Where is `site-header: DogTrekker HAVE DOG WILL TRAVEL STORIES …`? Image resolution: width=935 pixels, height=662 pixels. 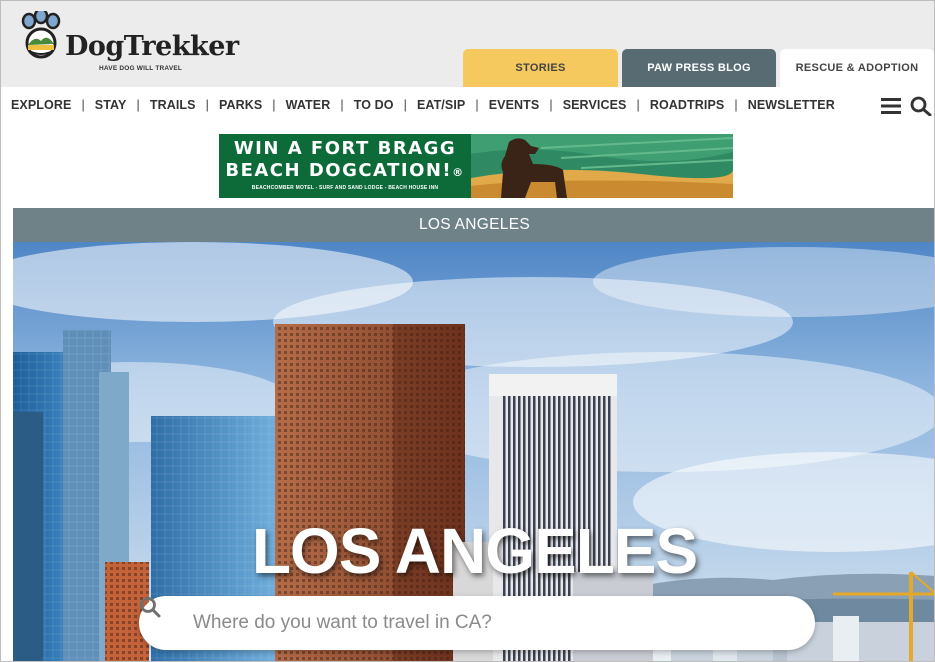
site-header: DogTrekker HAVE DOG WILL TRAVEL STORIES … is located at coordinates (467, 44).